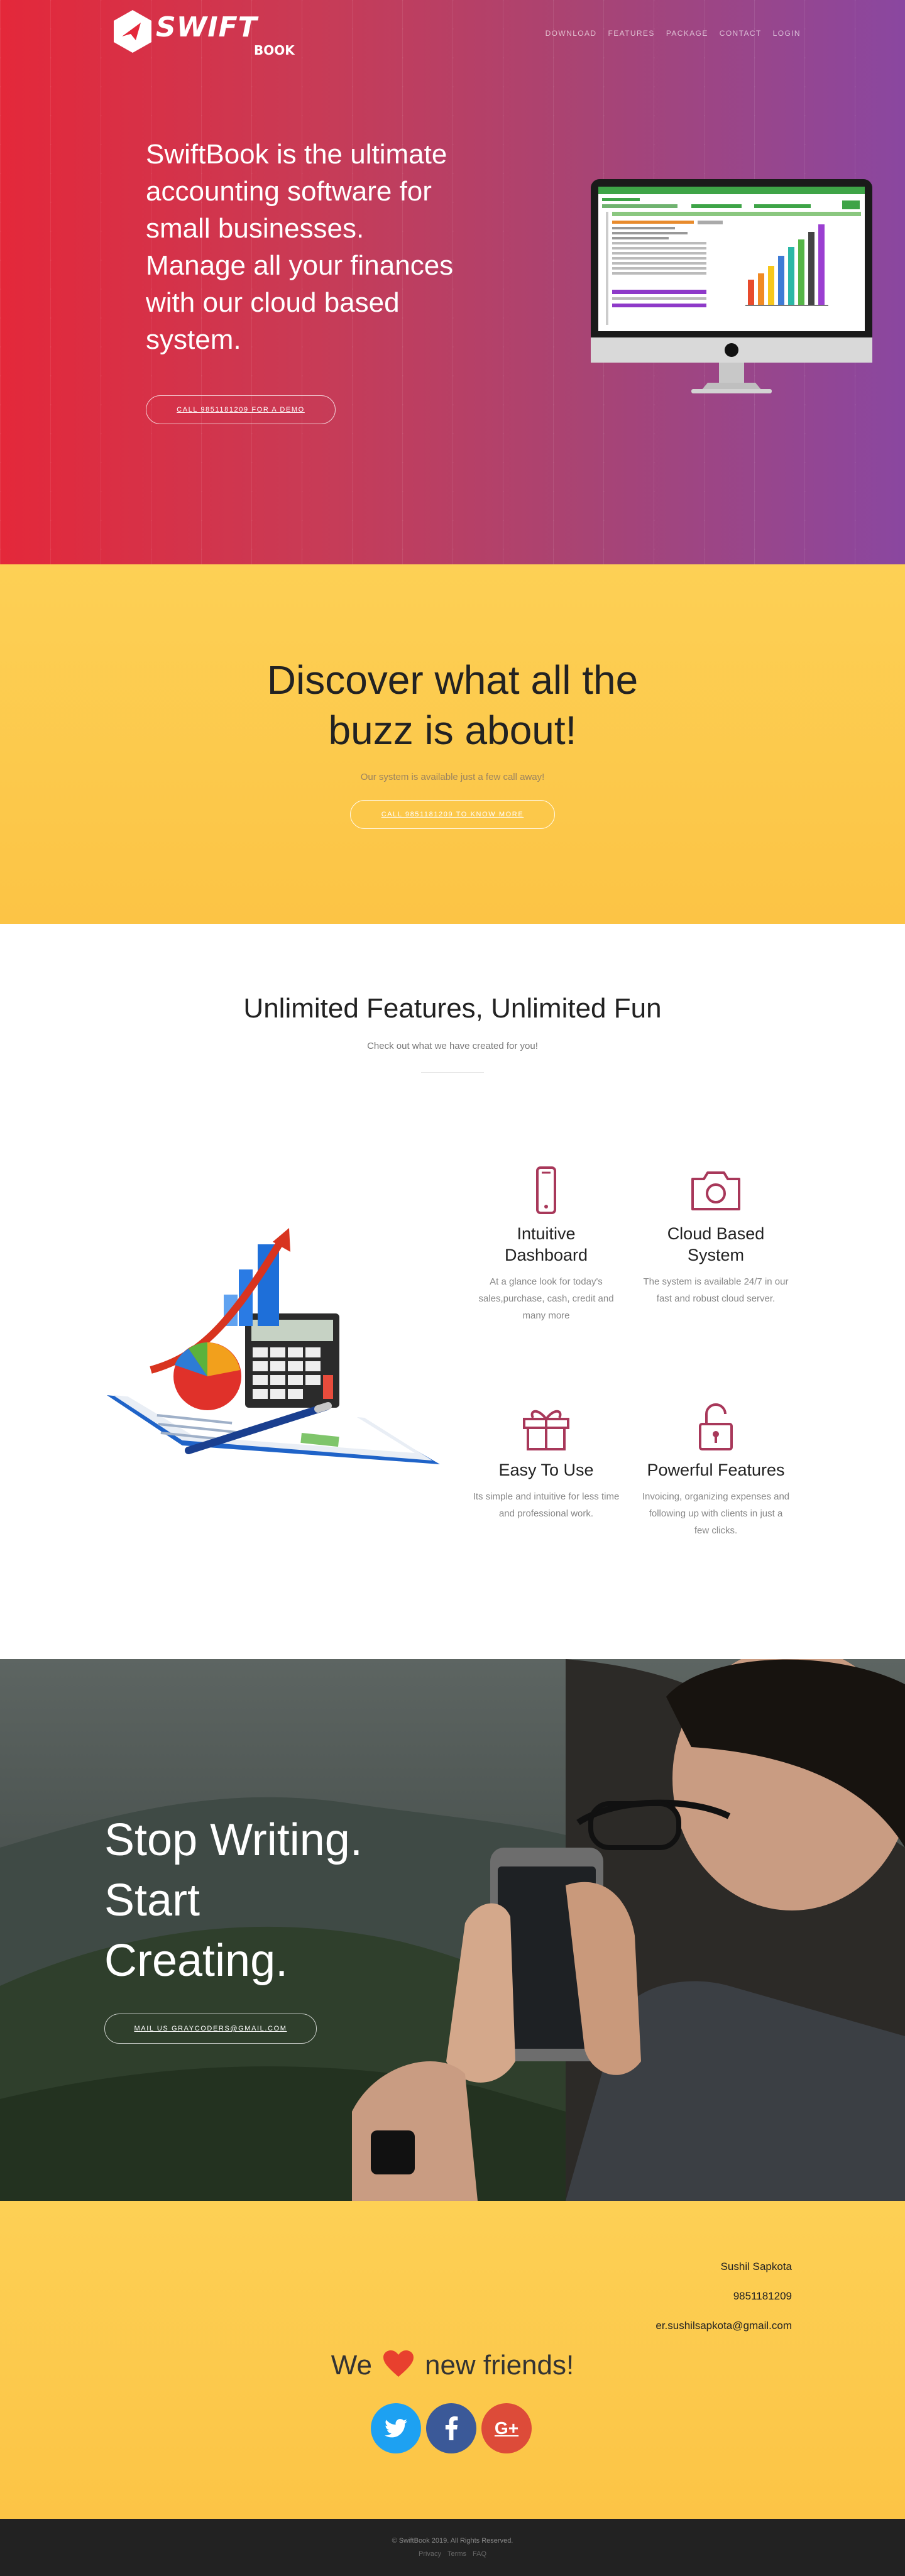 The width and height of the screenshot is (905, 2576). Describe the element at coordinates (546, 1233) in the screenshot. I see `feature-title-line-1: Intuitive` at that location.